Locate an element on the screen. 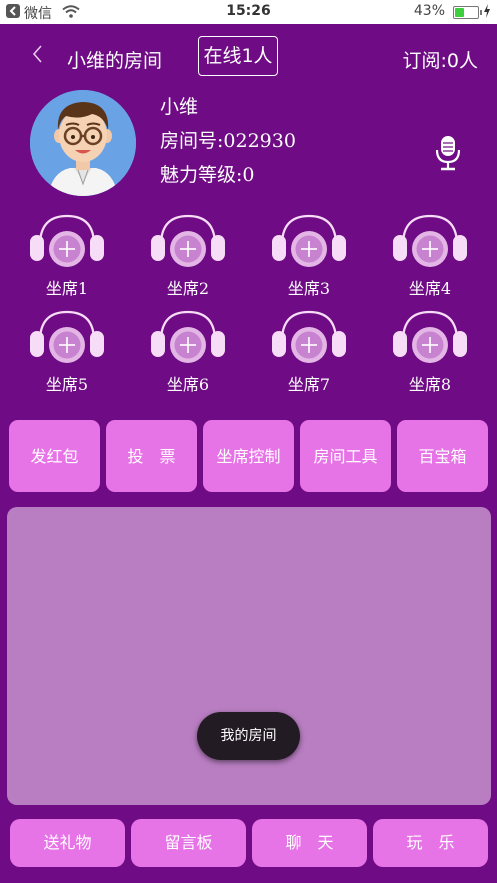 Image resolution: width=497 pixels, height=883 pixels. toast-message: 我的房间 is located at coordinates (248, 736).